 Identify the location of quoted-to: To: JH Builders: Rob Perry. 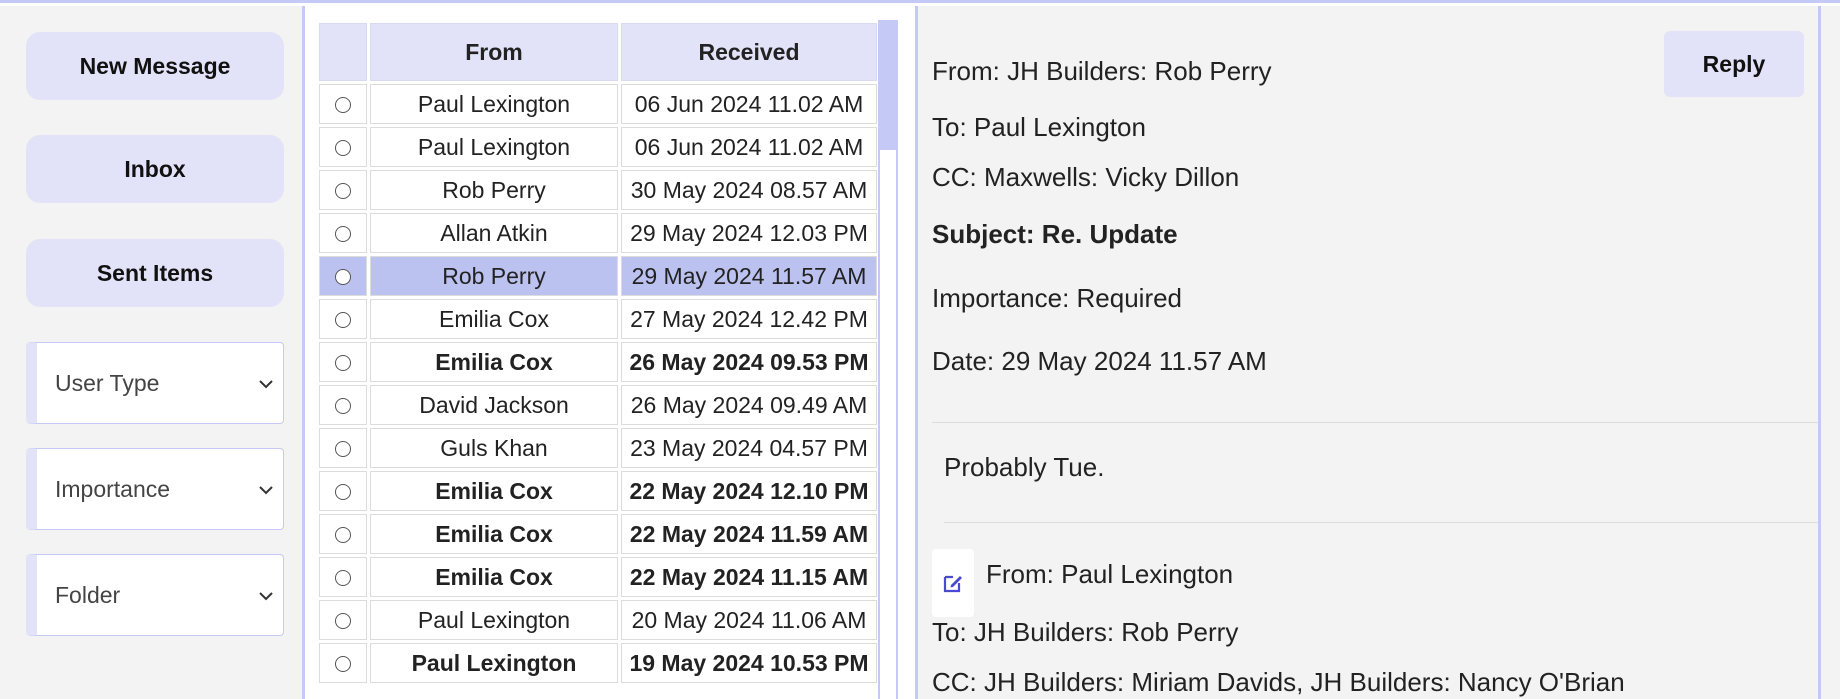
(1085, 632).